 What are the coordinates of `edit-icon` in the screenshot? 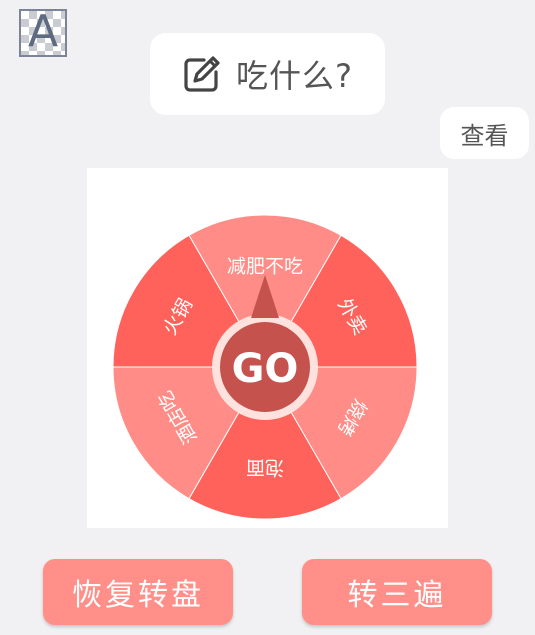 It's located at (202, 74).